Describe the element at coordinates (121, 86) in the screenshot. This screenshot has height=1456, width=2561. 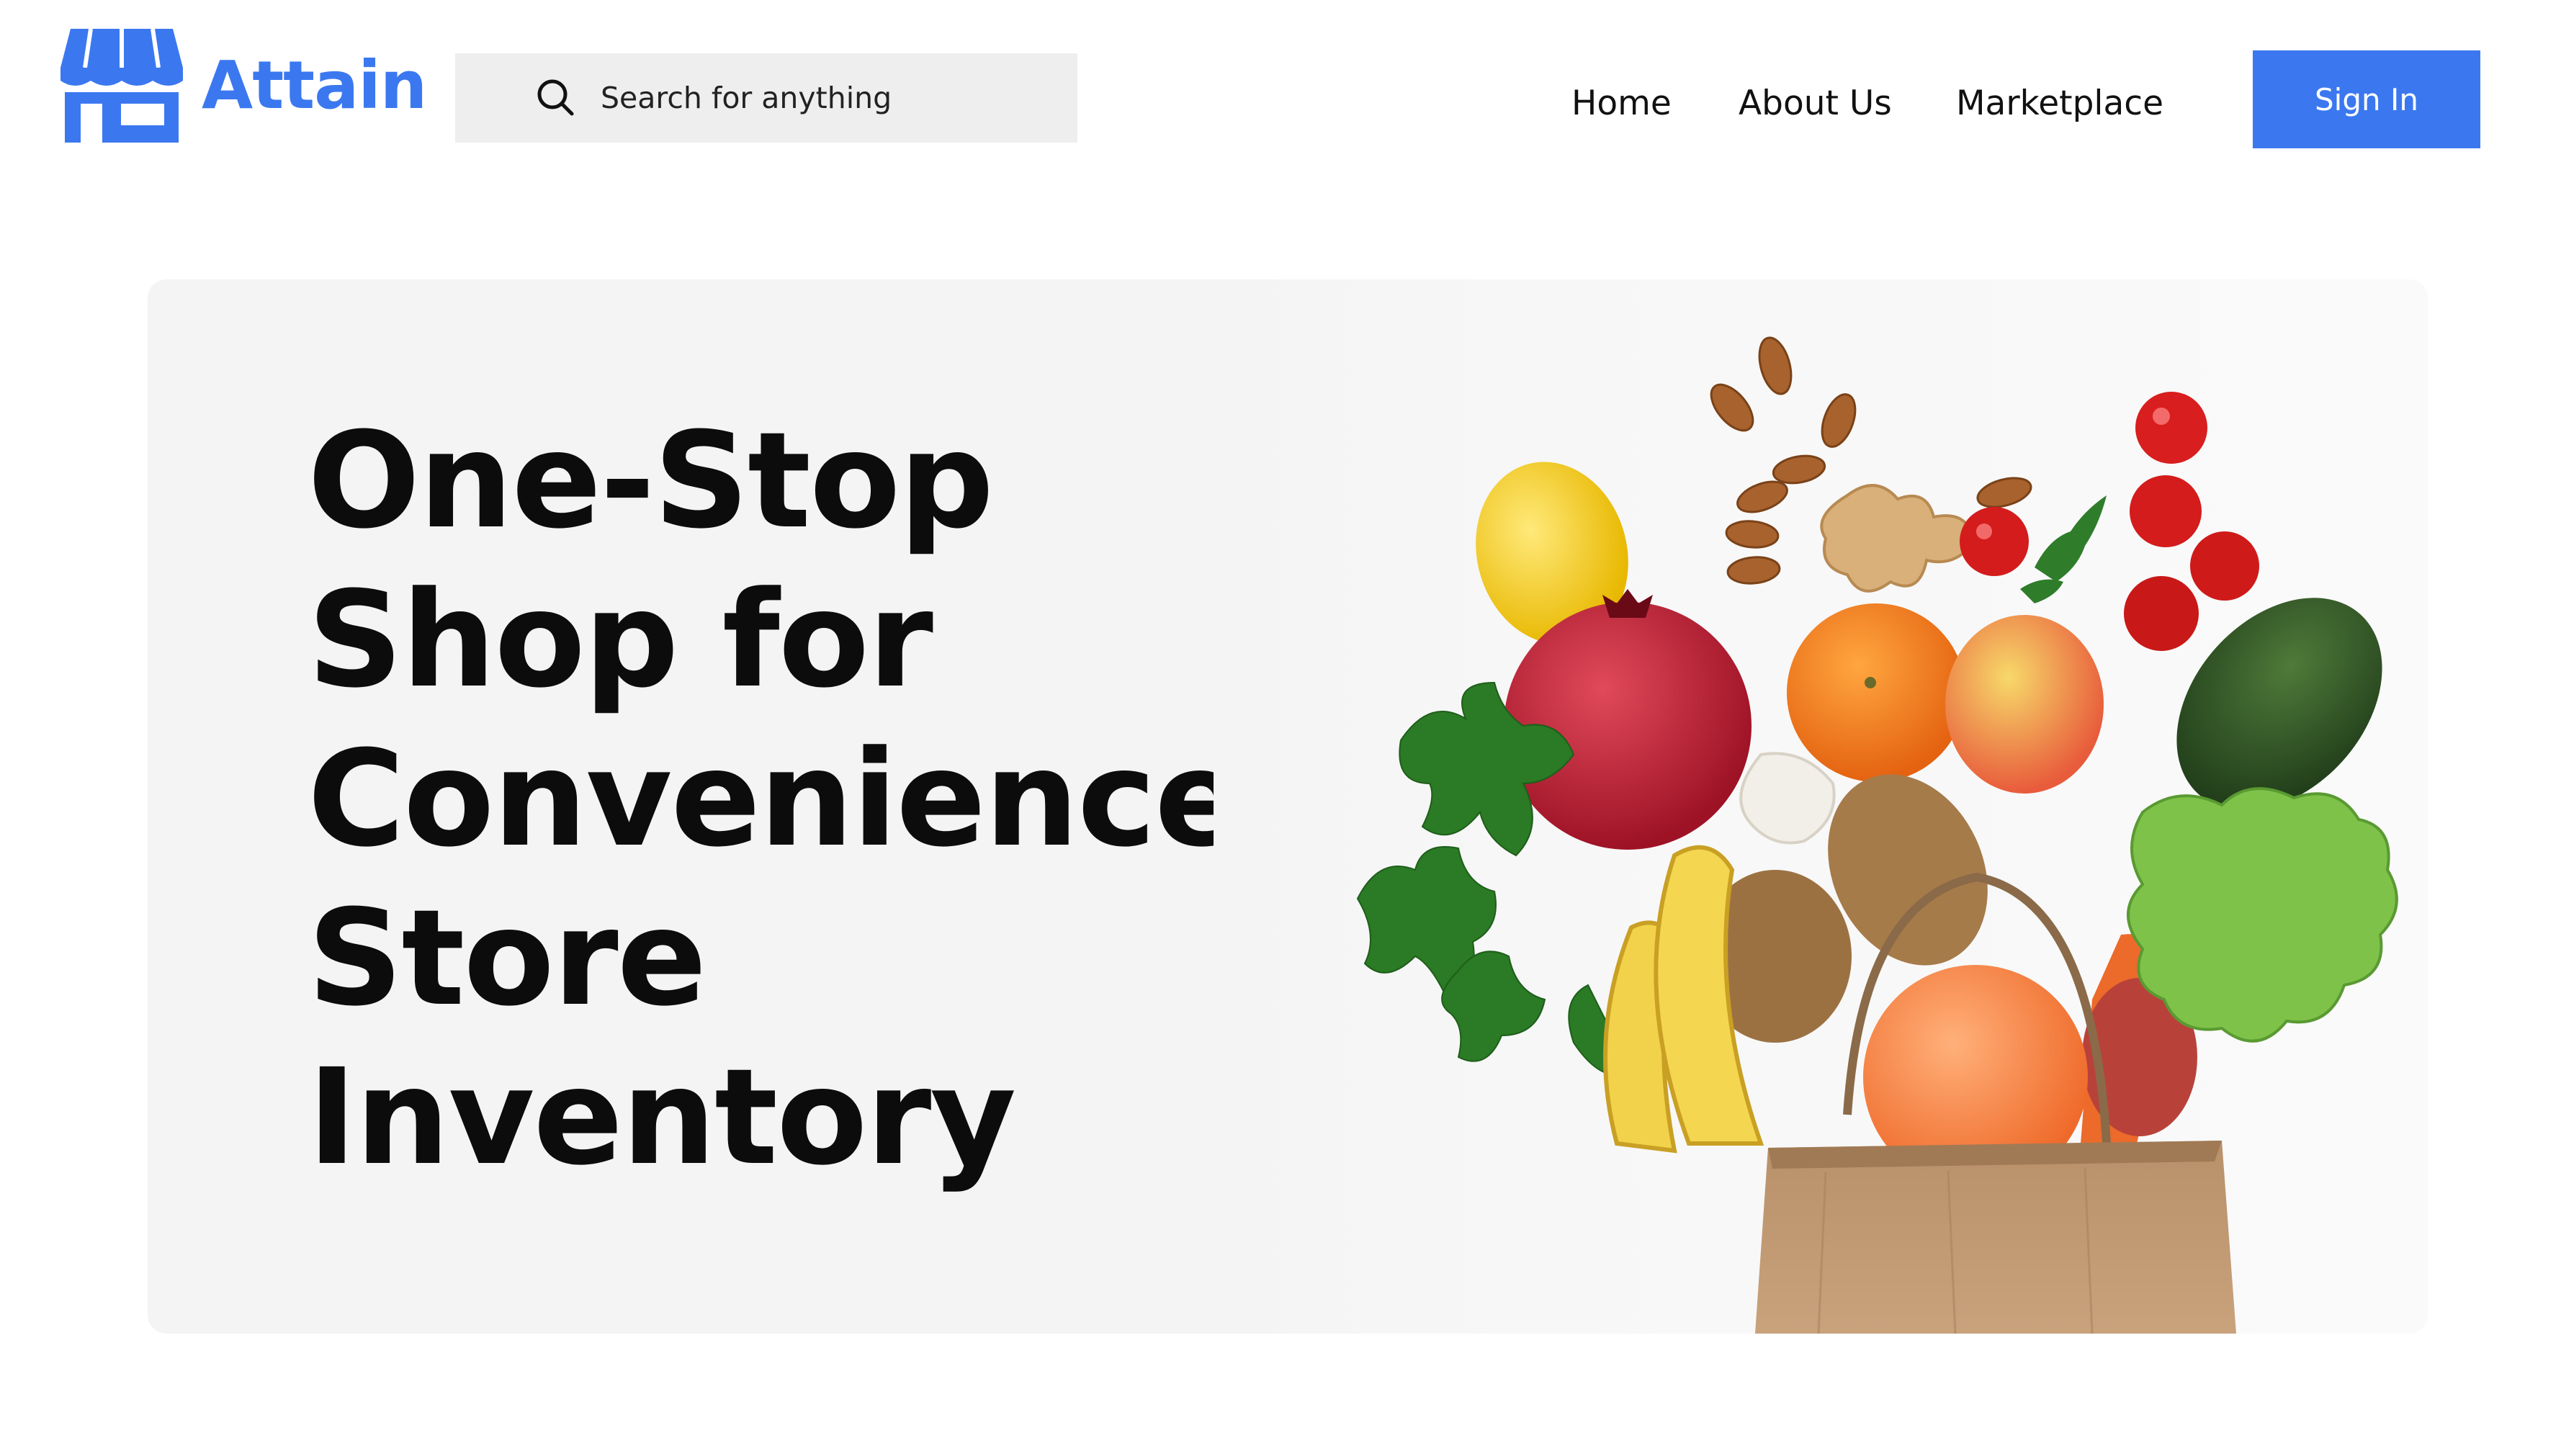
I see `storefront-icon` at that location.